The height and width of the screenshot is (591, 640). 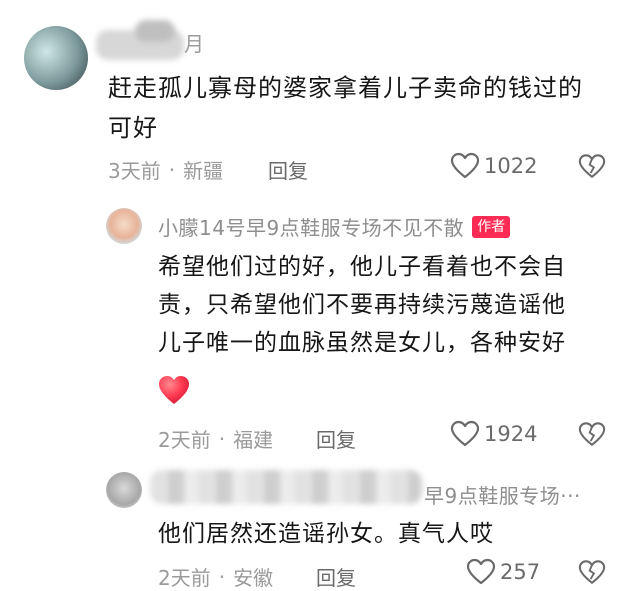 I want to click on like-button: 1022, so click(x=493, y=166).